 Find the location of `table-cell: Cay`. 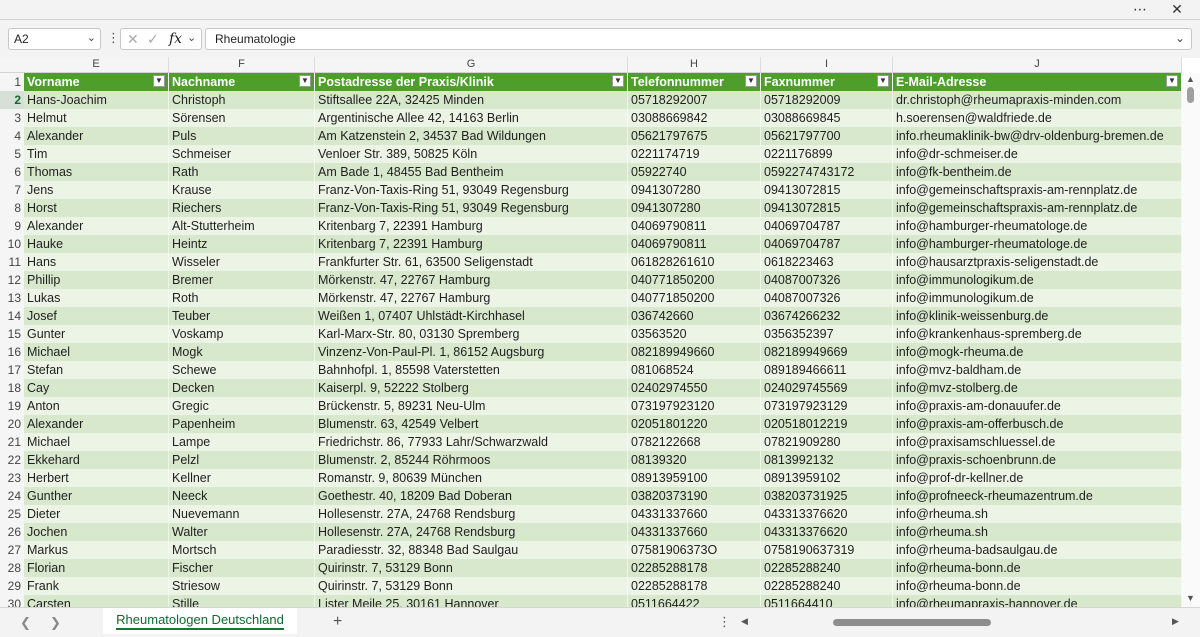

table-cell: Cay is located at coordinates (96, 388).